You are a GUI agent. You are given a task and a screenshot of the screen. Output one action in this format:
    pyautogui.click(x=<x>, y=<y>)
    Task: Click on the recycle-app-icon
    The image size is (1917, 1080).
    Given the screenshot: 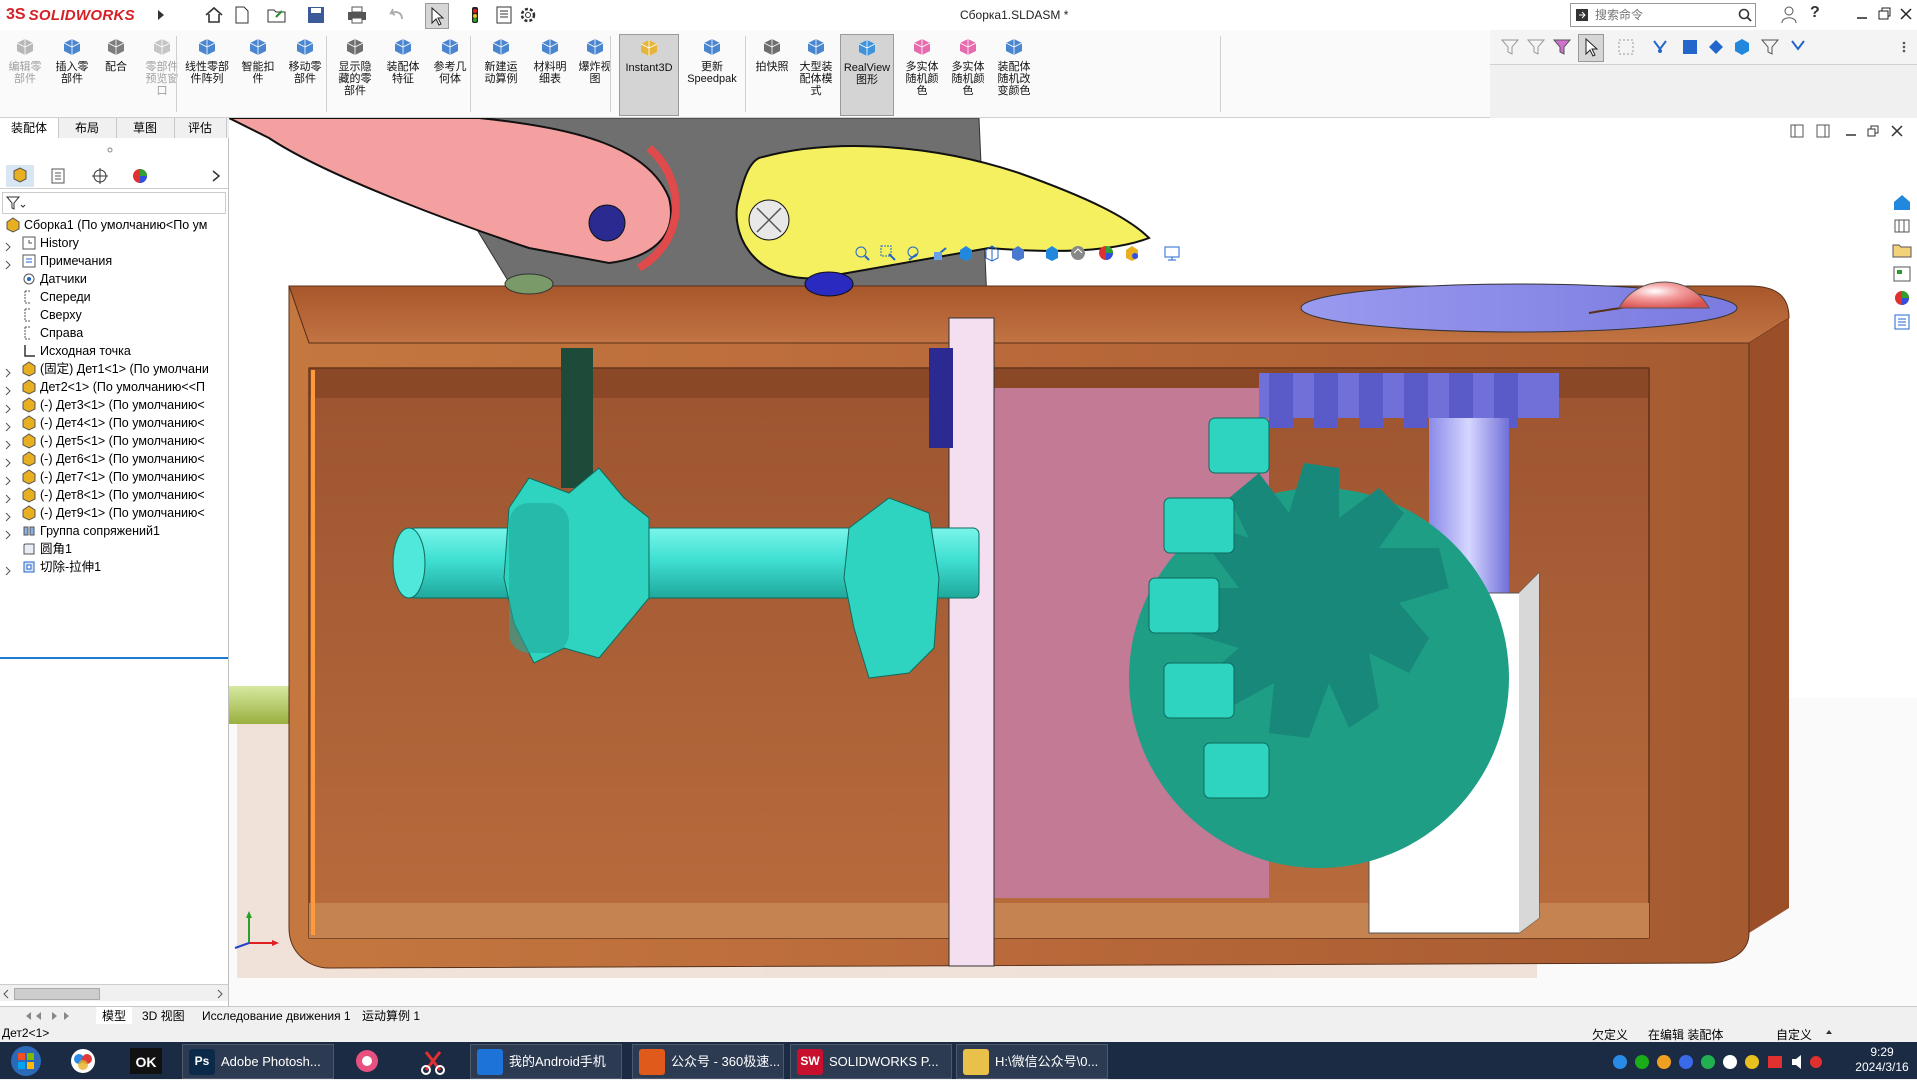 What is the action you would take?
    pyautogui.click(x=367, y=1061)
    